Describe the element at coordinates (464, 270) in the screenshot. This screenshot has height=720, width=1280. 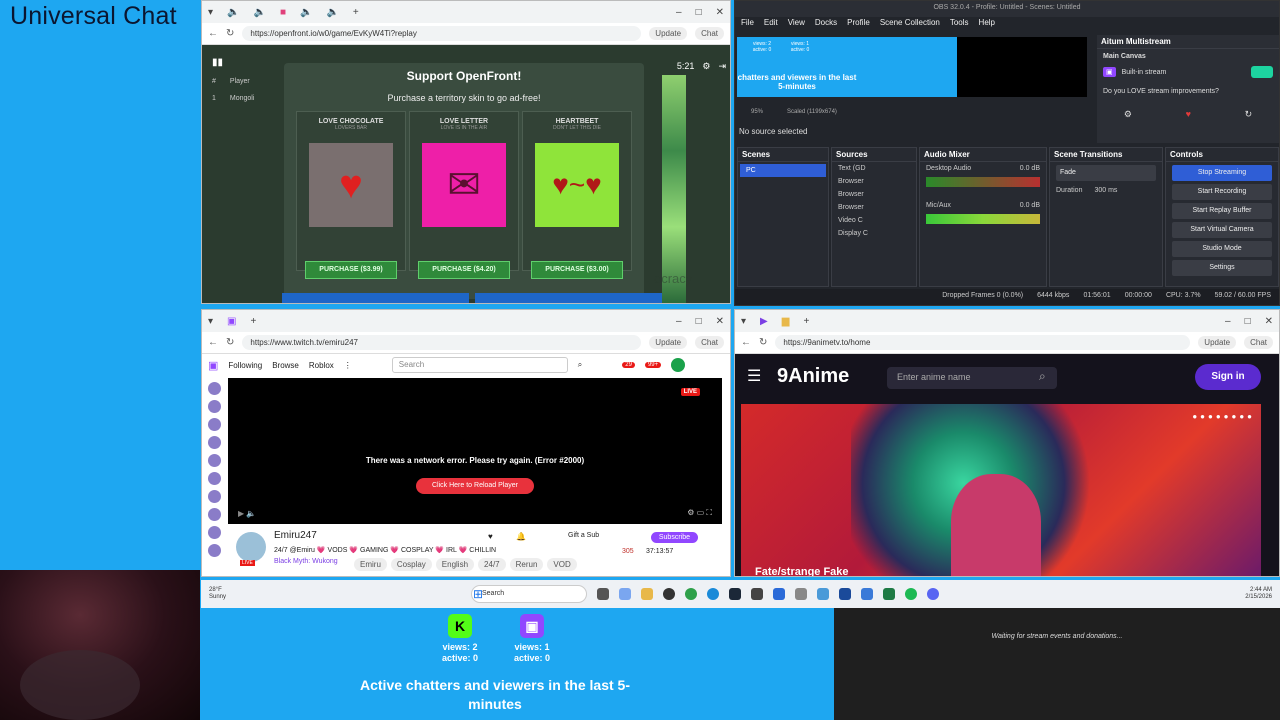
I see `purchase-button: PURCHASE ($4.20)` at that location.